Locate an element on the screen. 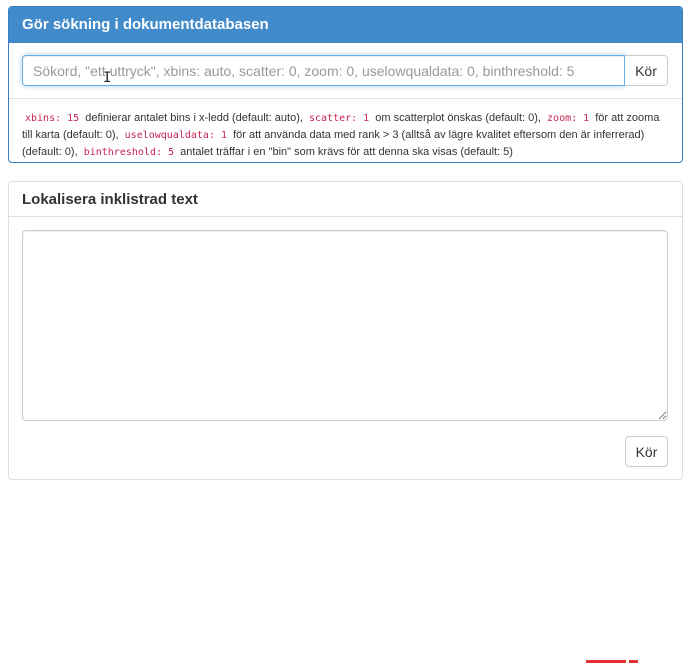  help-code-binthreshold: binthreshold: 5 is located at coordinates (129, 152).